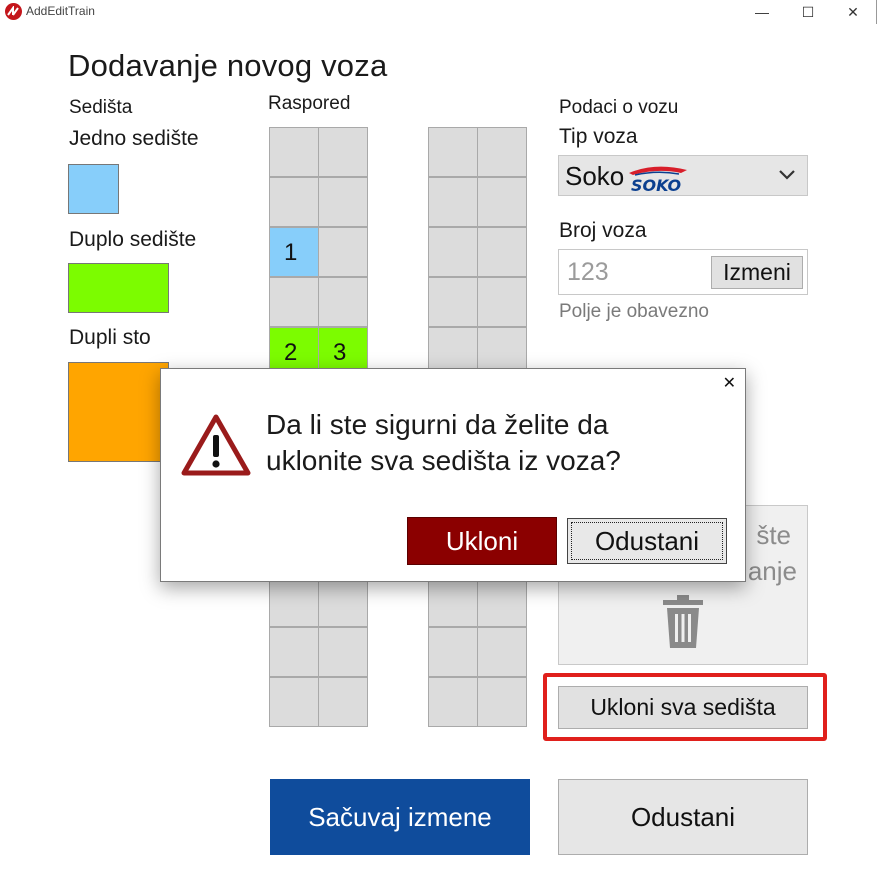  Describe the element at coordinates (110, 337) in the screenshot. I see `double-table-label: Dupli sto` at that location.